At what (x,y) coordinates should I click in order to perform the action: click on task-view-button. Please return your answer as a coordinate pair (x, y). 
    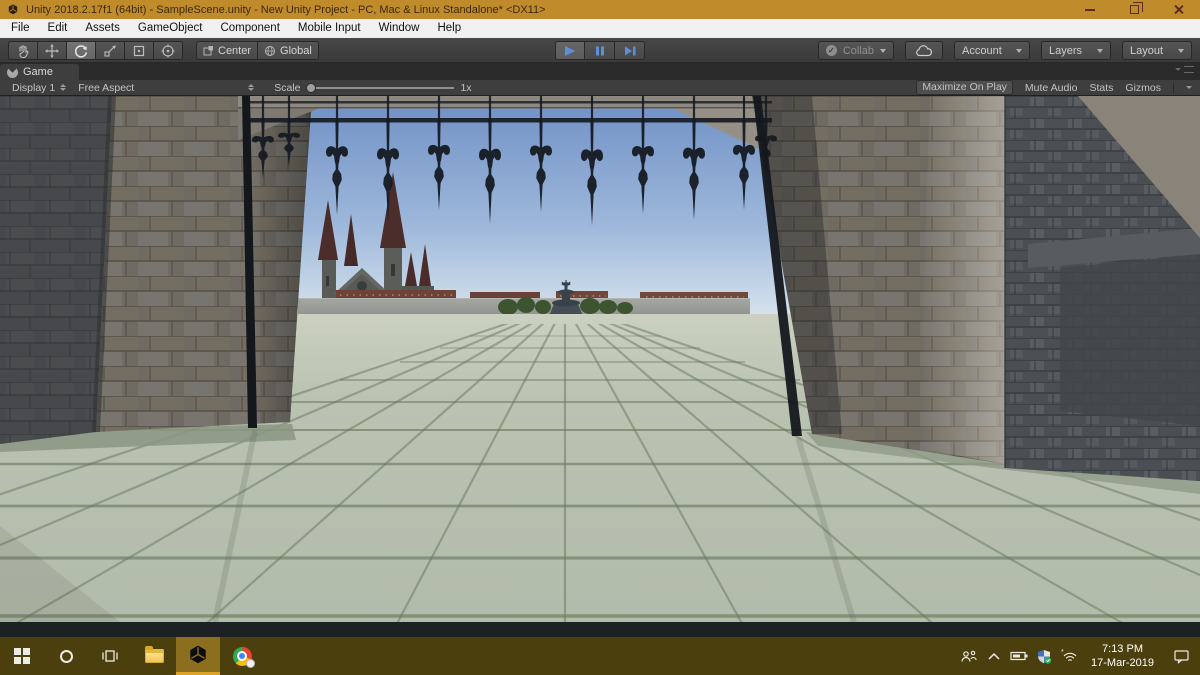
    Looking at the image, I should click on (110, 656).